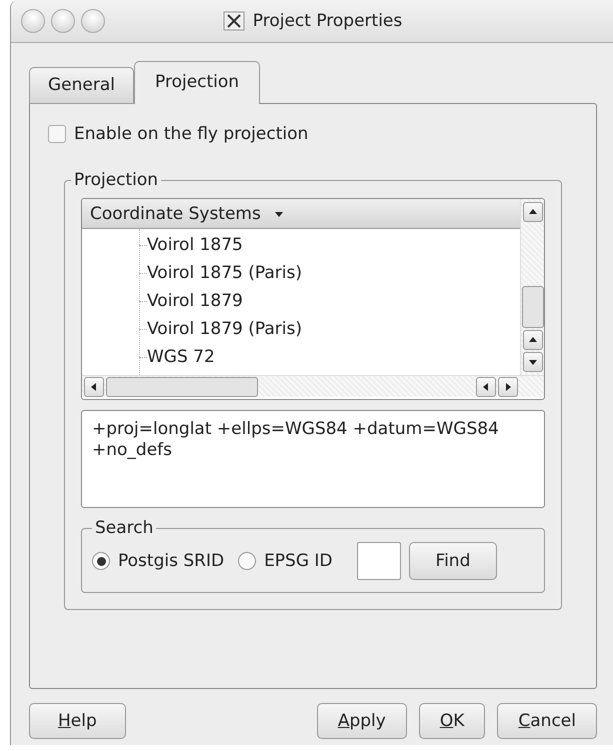 The width and height of the screenshot is (613, 751). What do you see at coordinates (532, 362) in the screenshot?
I see `scroll-down-button` at bounding box center [532, 362].